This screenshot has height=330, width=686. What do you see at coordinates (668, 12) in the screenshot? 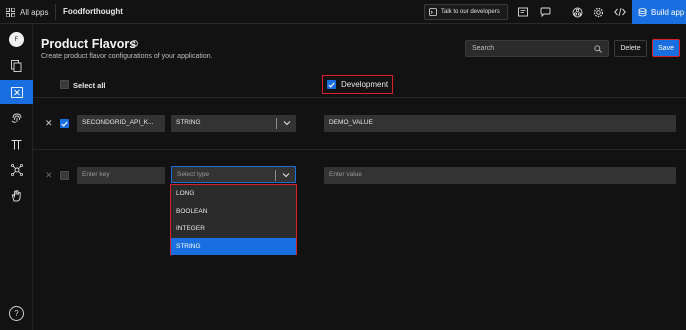
I see `build-app-label: Build app` at bounding box center [668, 12].